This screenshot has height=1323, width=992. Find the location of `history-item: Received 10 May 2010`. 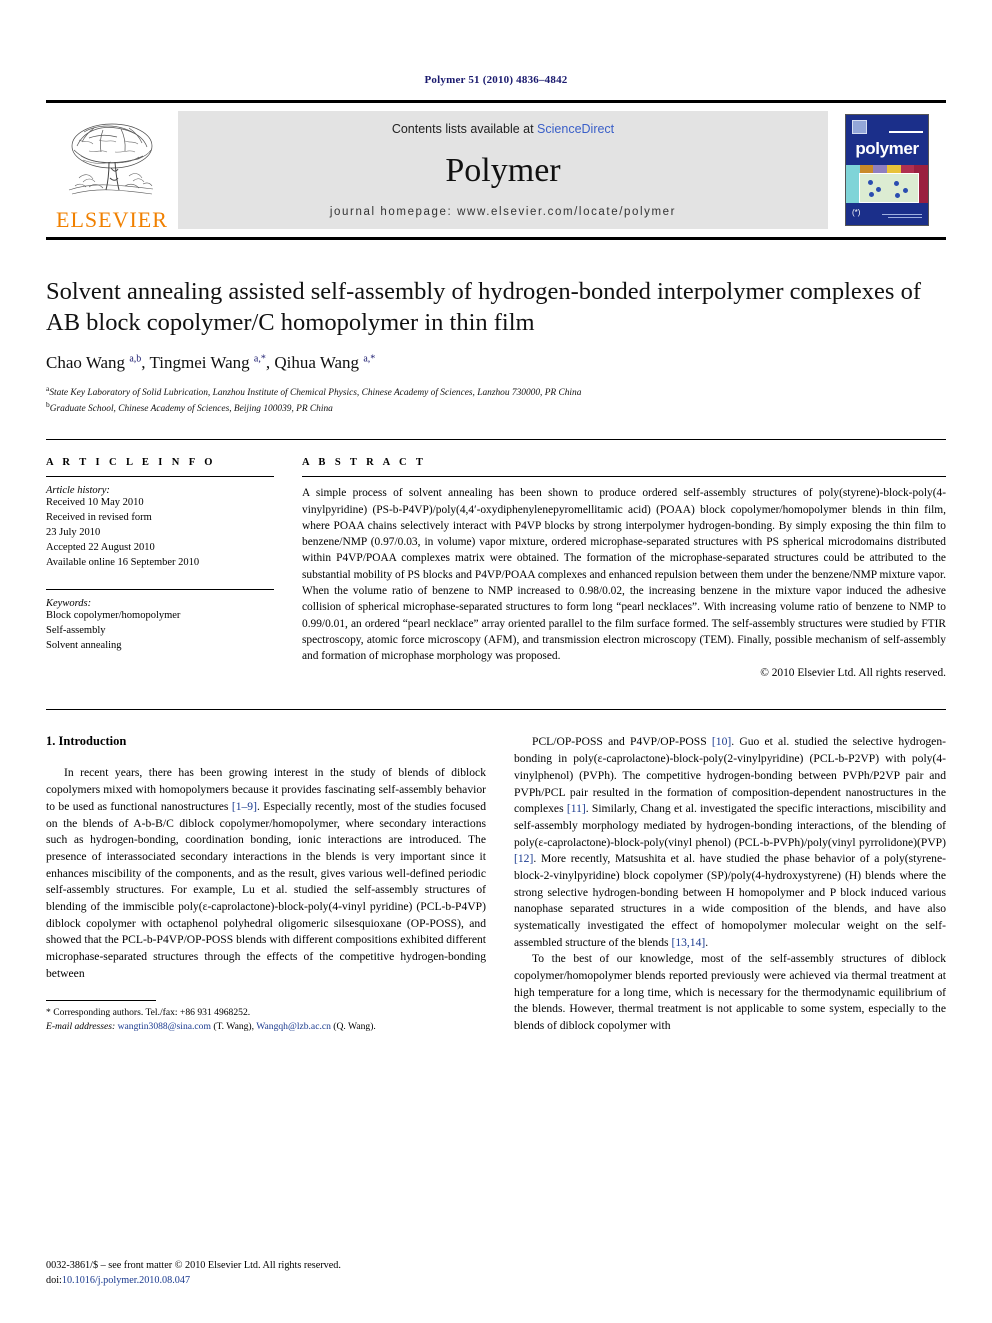

history-item: Received 10 May 2010 is located at coordinates (95, 503).